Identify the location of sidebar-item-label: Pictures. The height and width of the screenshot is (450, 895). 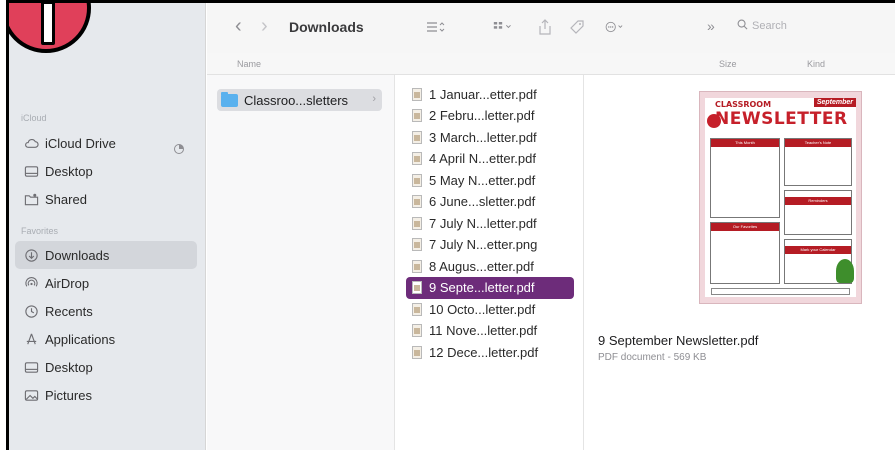
(68, 395).